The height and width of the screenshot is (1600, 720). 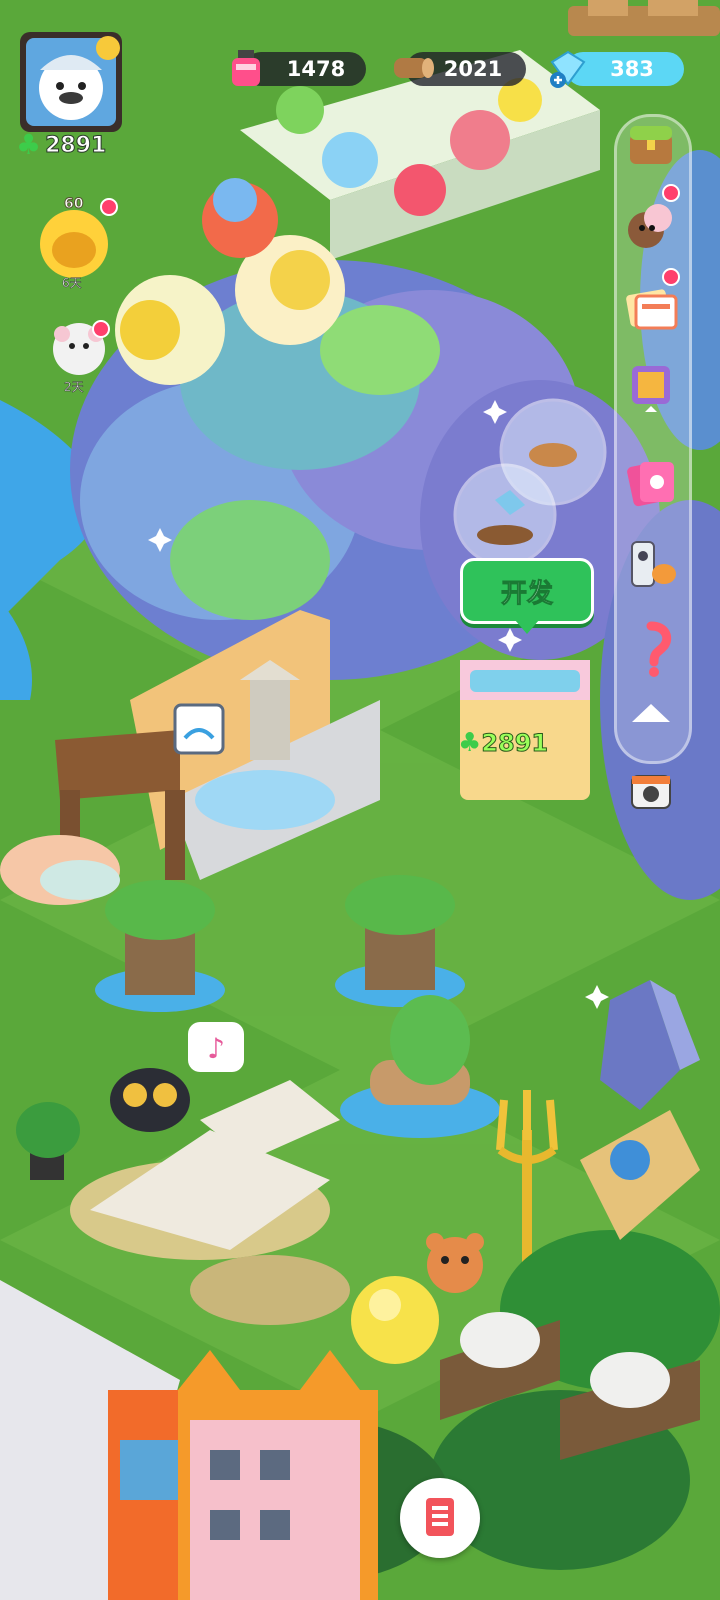 I want to click on develop-button: 开发, so click(x=527, y=591).